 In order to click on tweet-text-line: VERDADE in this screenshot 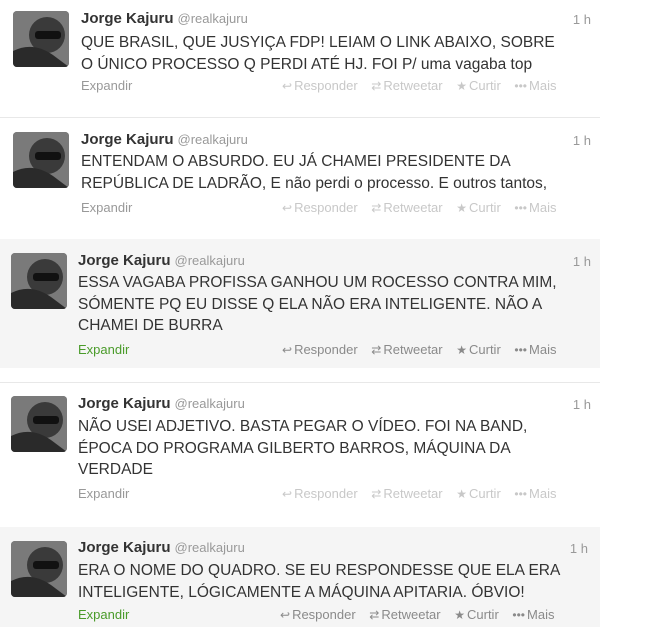, I will do `click(115, 469)`.